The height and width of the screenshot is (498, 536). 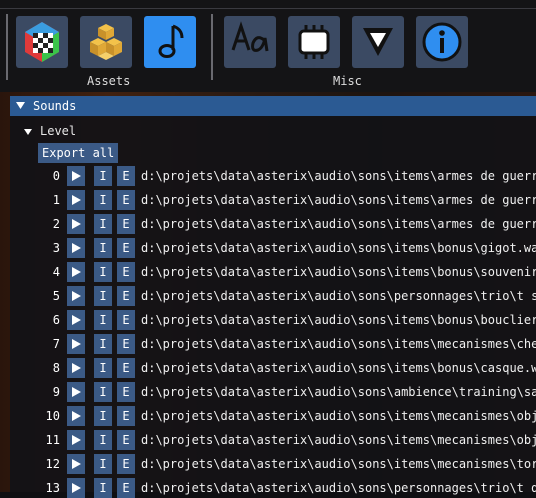 I want to click on row-index: 9, so click(x=56, y=392).